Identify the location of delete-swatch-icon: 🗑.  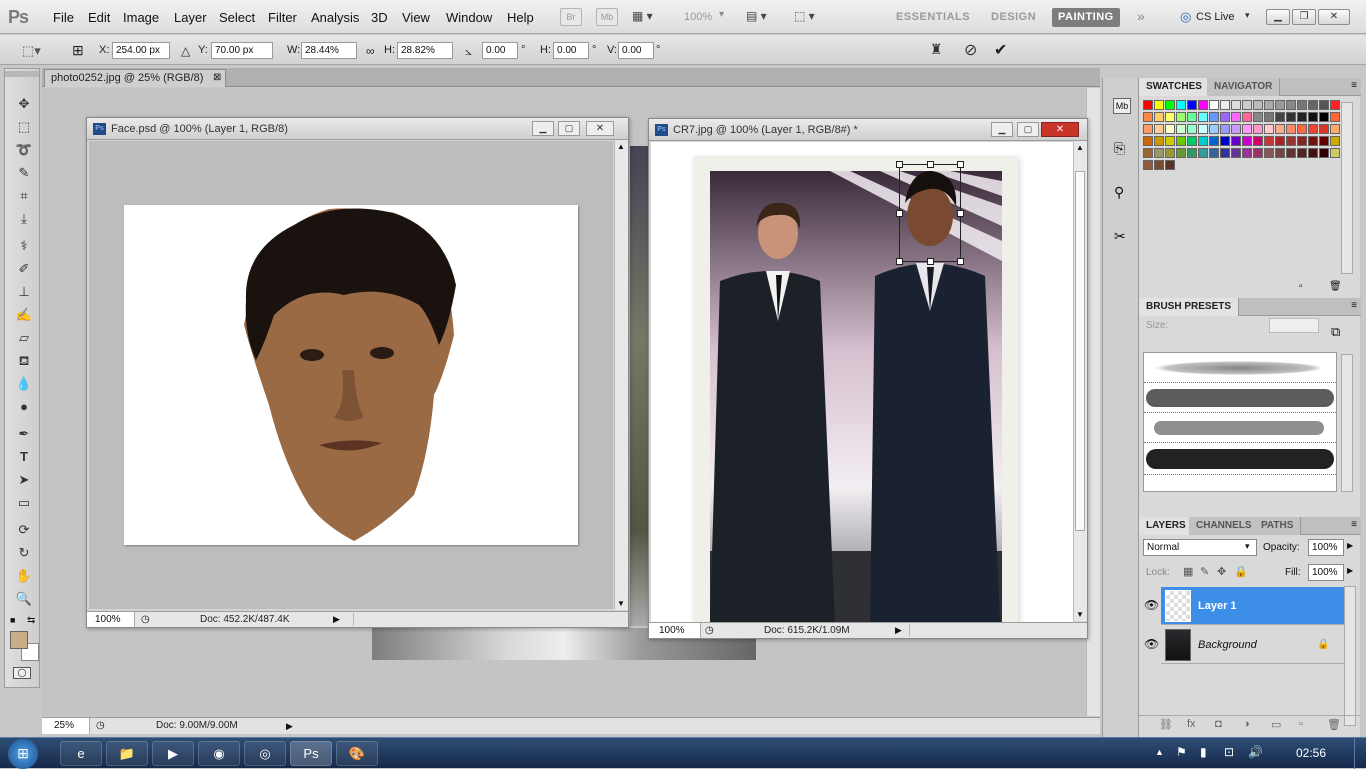
(1335, 286).